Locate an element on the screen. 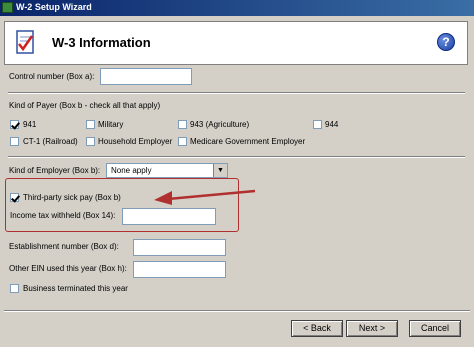 The height and width of the screenshot is (347, 474). kind-of-employer-select: None apply ▼ is located at coordinates (167, 170).